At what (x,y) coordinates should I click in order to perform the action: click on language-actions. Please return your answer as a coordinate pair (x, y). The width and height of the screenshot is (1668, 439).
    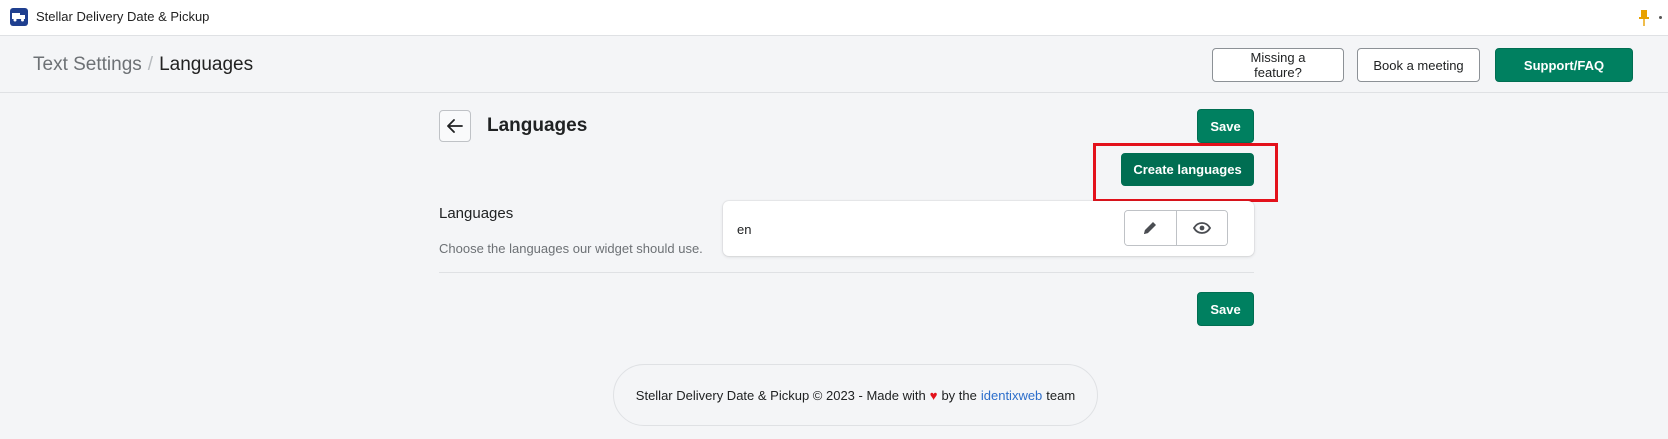
    Looking at the image, I should click on (1176, 228).